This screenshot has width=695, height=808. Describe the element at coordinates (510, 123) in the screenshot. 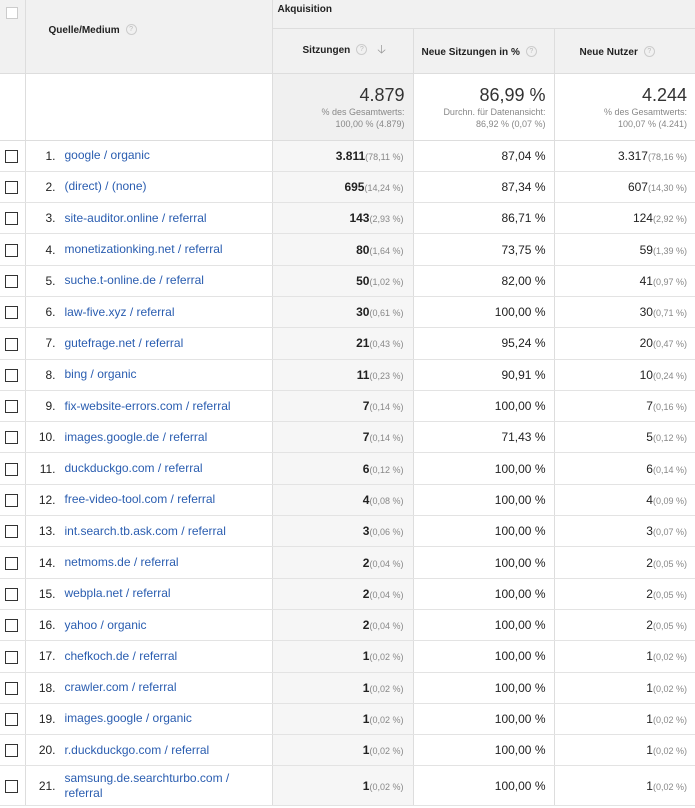

I see `new-sessions-total-sub2: 86,92 % (0,07 %)` at that location.